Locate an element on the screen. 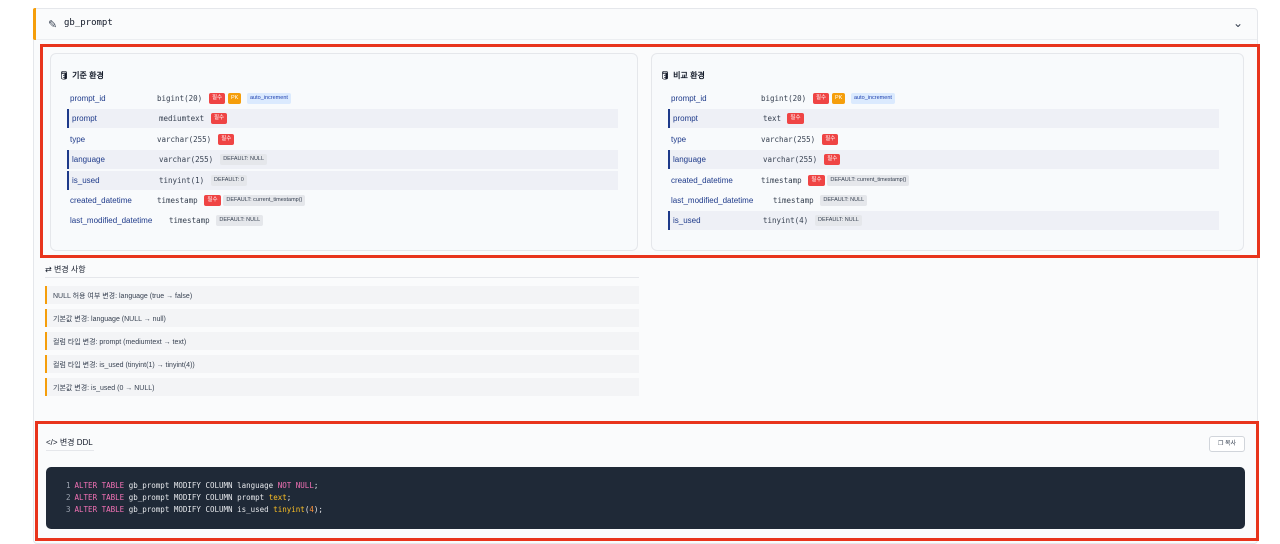 The height and width of the screenshot is (544, 1280). column-row: is_used tinyint(1) DEFAULT: 0 is located at coordinates (342, 180).